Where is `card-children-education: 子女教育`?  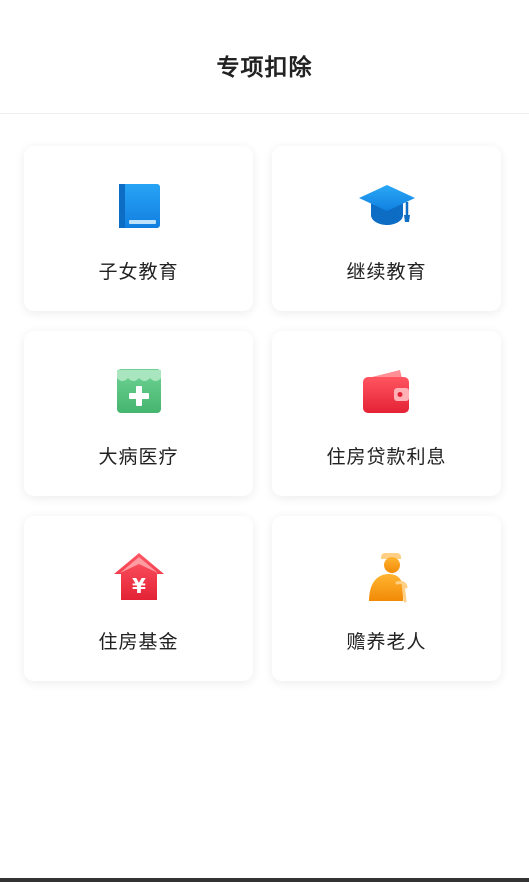
card-children-education: 子女教育 is located at coordinates (138, 228).